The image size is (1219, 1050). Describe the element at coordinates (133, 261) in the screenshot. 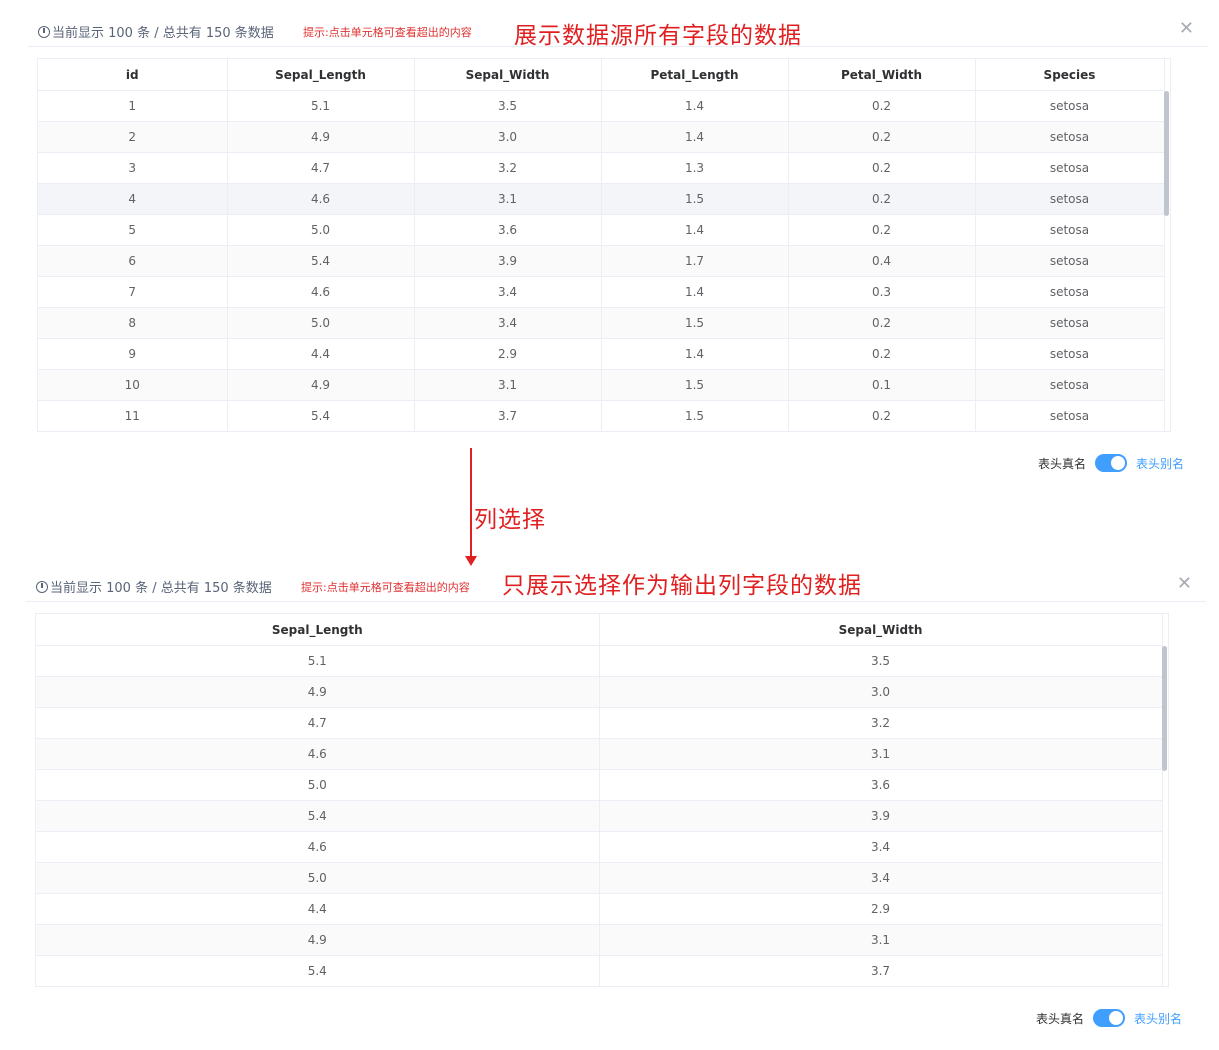

I see `table-cell: 6` at that location.